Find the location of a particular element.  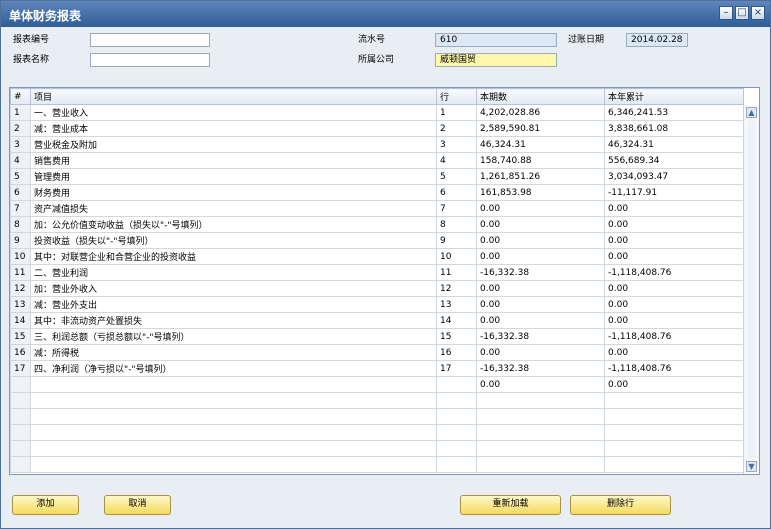

year-to-date-cell: 3,838,661.08 is located at coordinates (674, 128).